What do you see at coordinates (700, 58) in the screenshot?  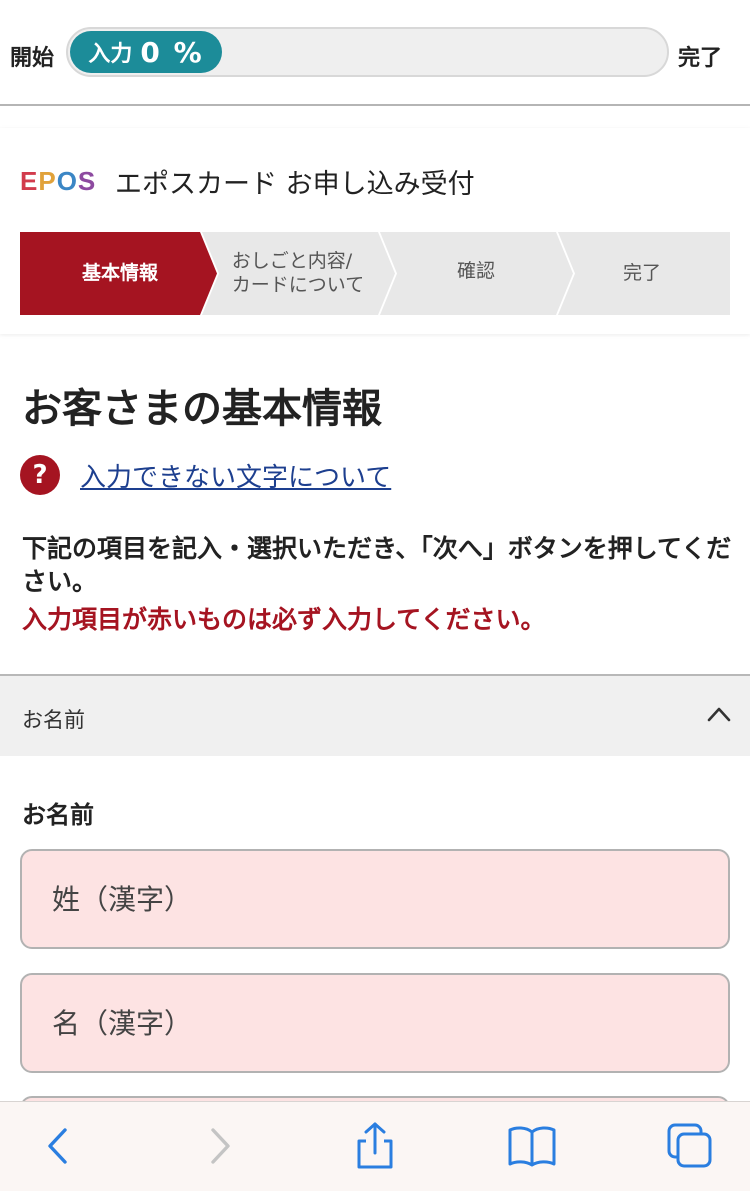 I see `progress-end-label: 完了` at bounding box center [700, 58].